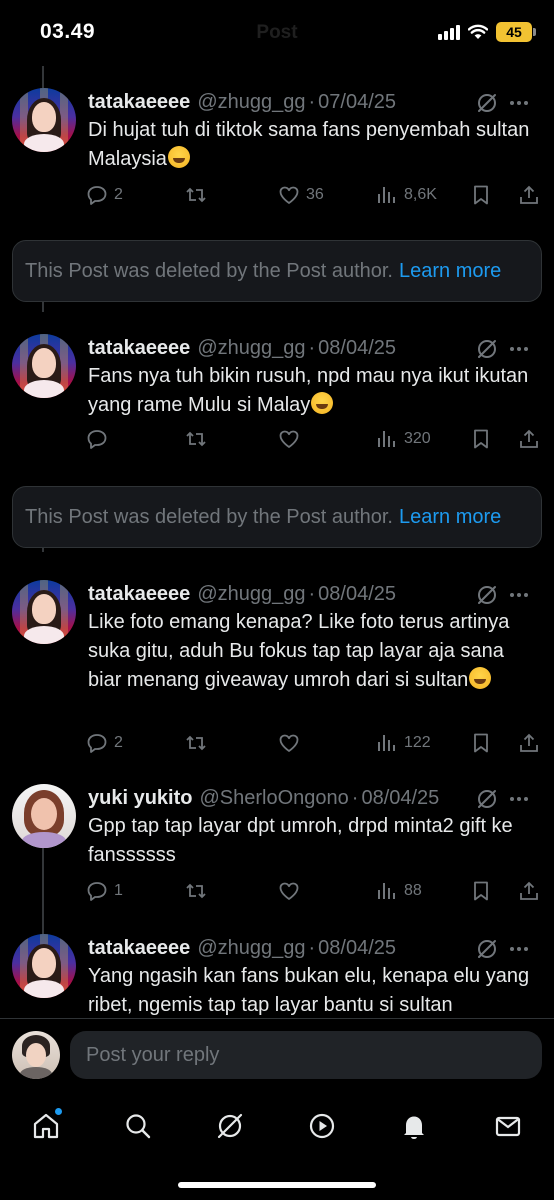  Describe the element at coordinates (230, 1126) in the screenshot. I see `tab-grok` at that location.